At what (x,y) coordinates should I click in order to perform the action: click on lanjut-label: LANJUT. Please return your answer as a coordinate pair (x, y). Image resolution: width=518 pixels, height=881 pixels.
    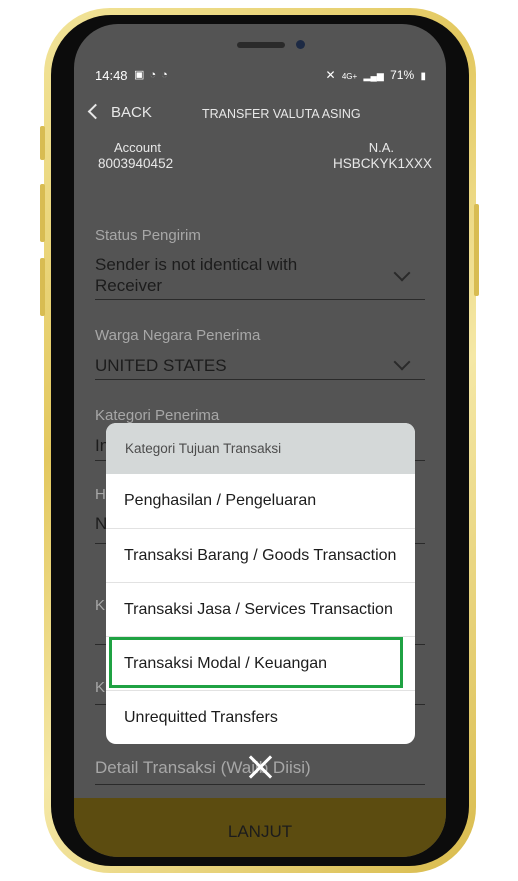
    Looking at the image, I should click on (260, 831).